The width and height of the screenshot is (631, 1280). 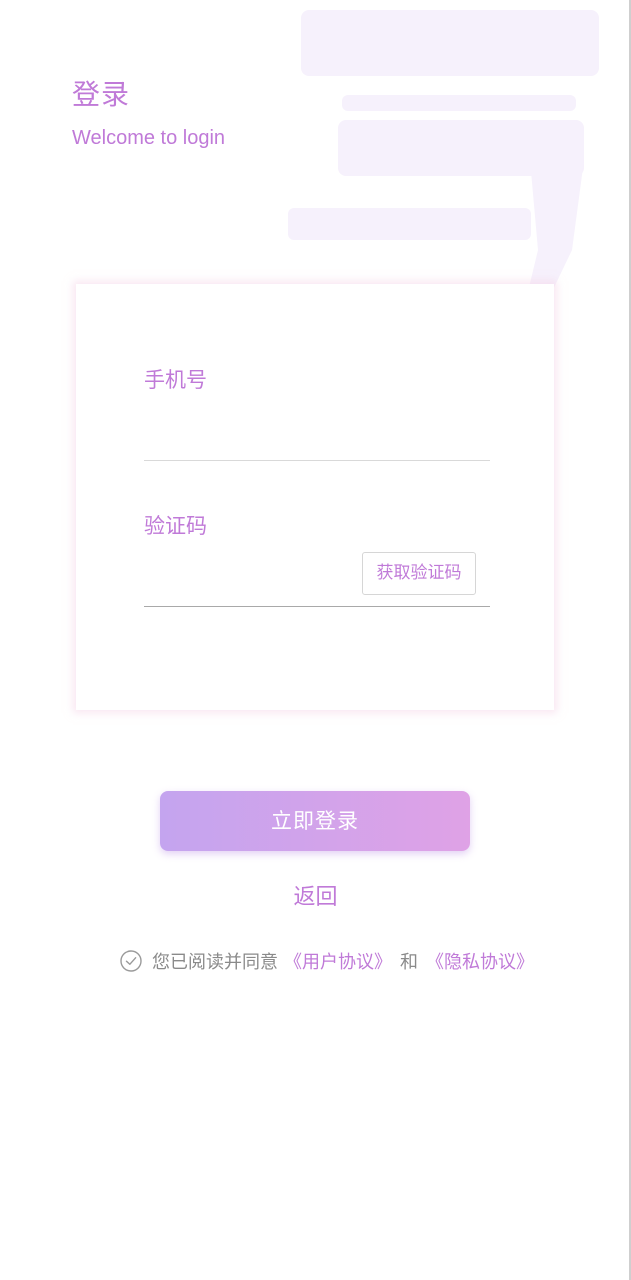 What do you see at coordinates (131, 961) in the screenshot?
I see `check-circle-icon` at bounding box center [131, 961].